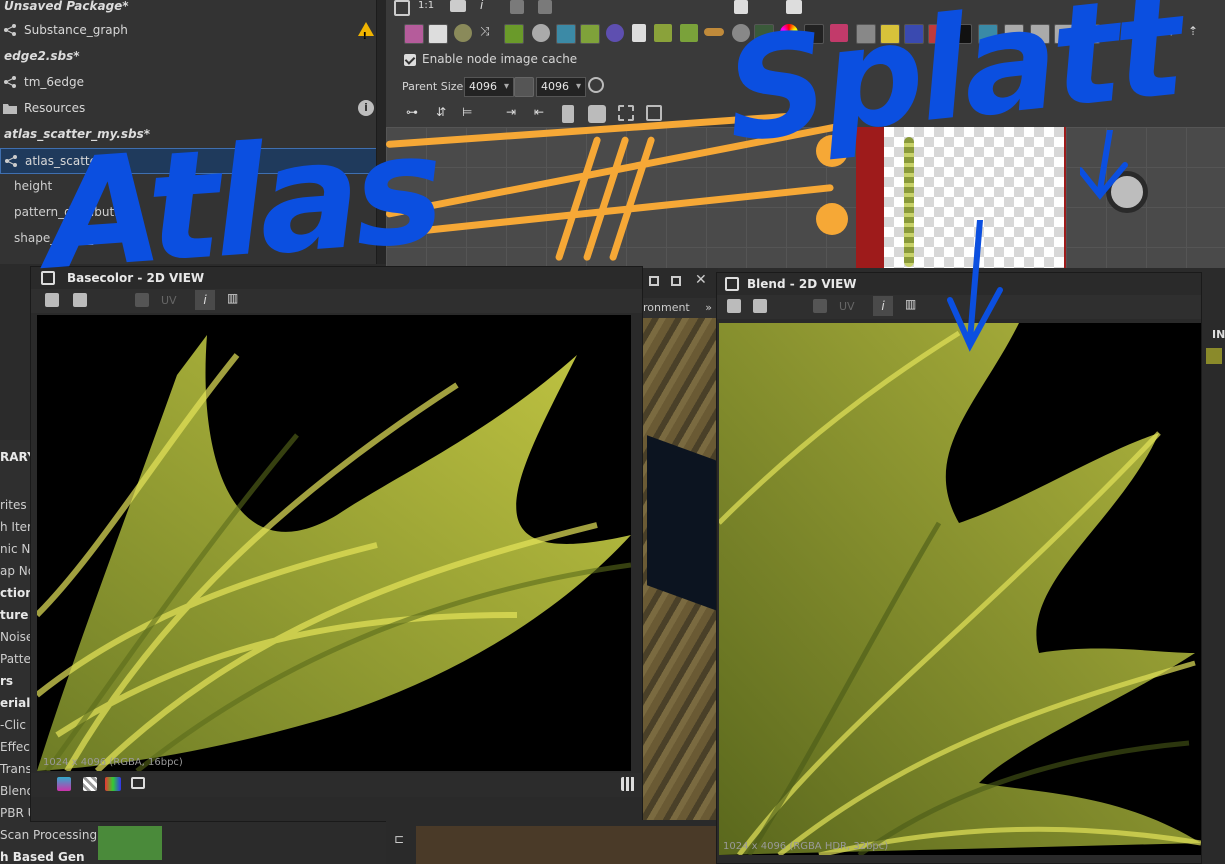 The width and height of the screenshot is (1225, 864). I want to click on output-icon, so click(1040, 34).